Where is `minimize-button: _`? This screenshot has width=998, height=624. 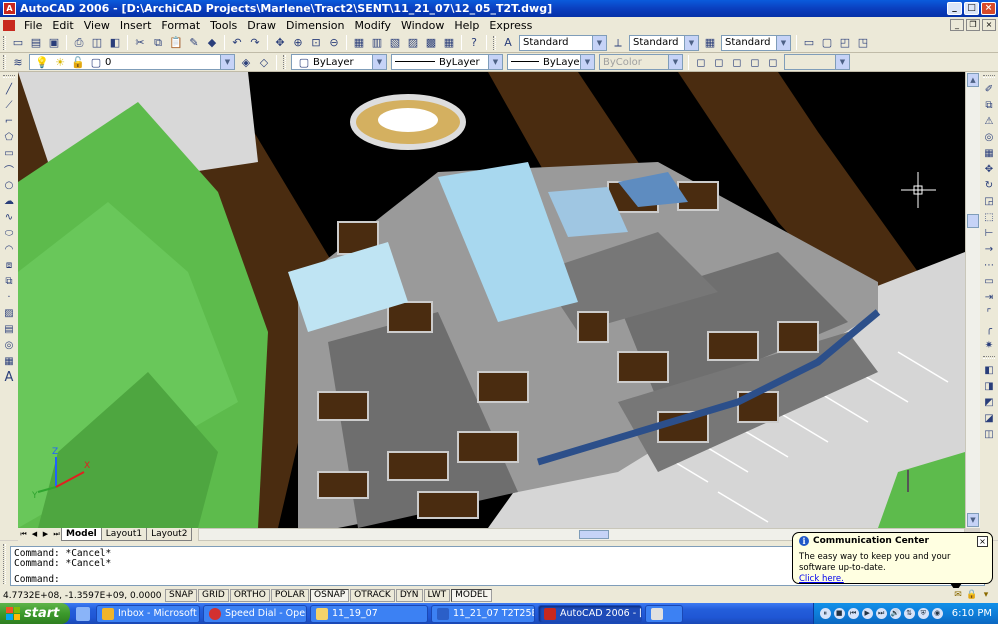
minimize-button: _ is located at coordinates (954, 8).